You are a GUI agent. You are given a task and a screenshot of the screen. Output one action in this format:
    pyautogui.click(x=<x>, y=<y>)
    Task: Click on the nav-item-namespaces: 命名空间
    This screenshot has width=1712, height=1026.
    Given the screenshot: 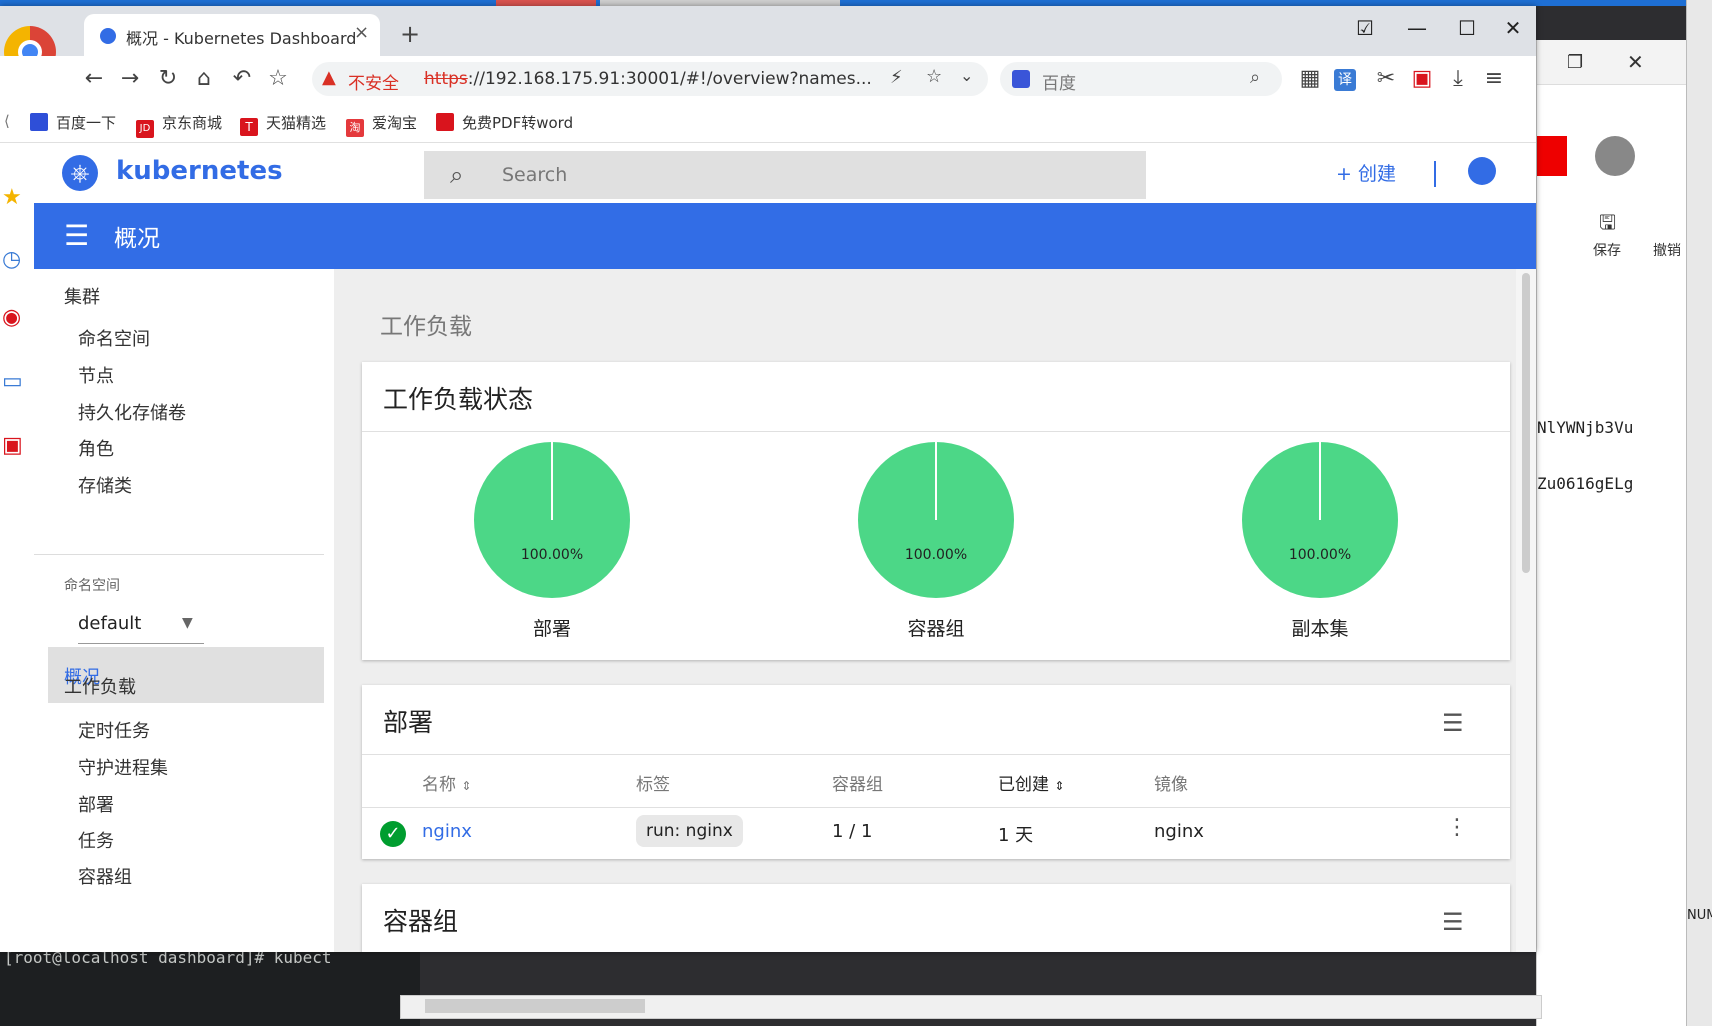 What is the action you would take?
    pyautogui.click(x=114, y=338)
    